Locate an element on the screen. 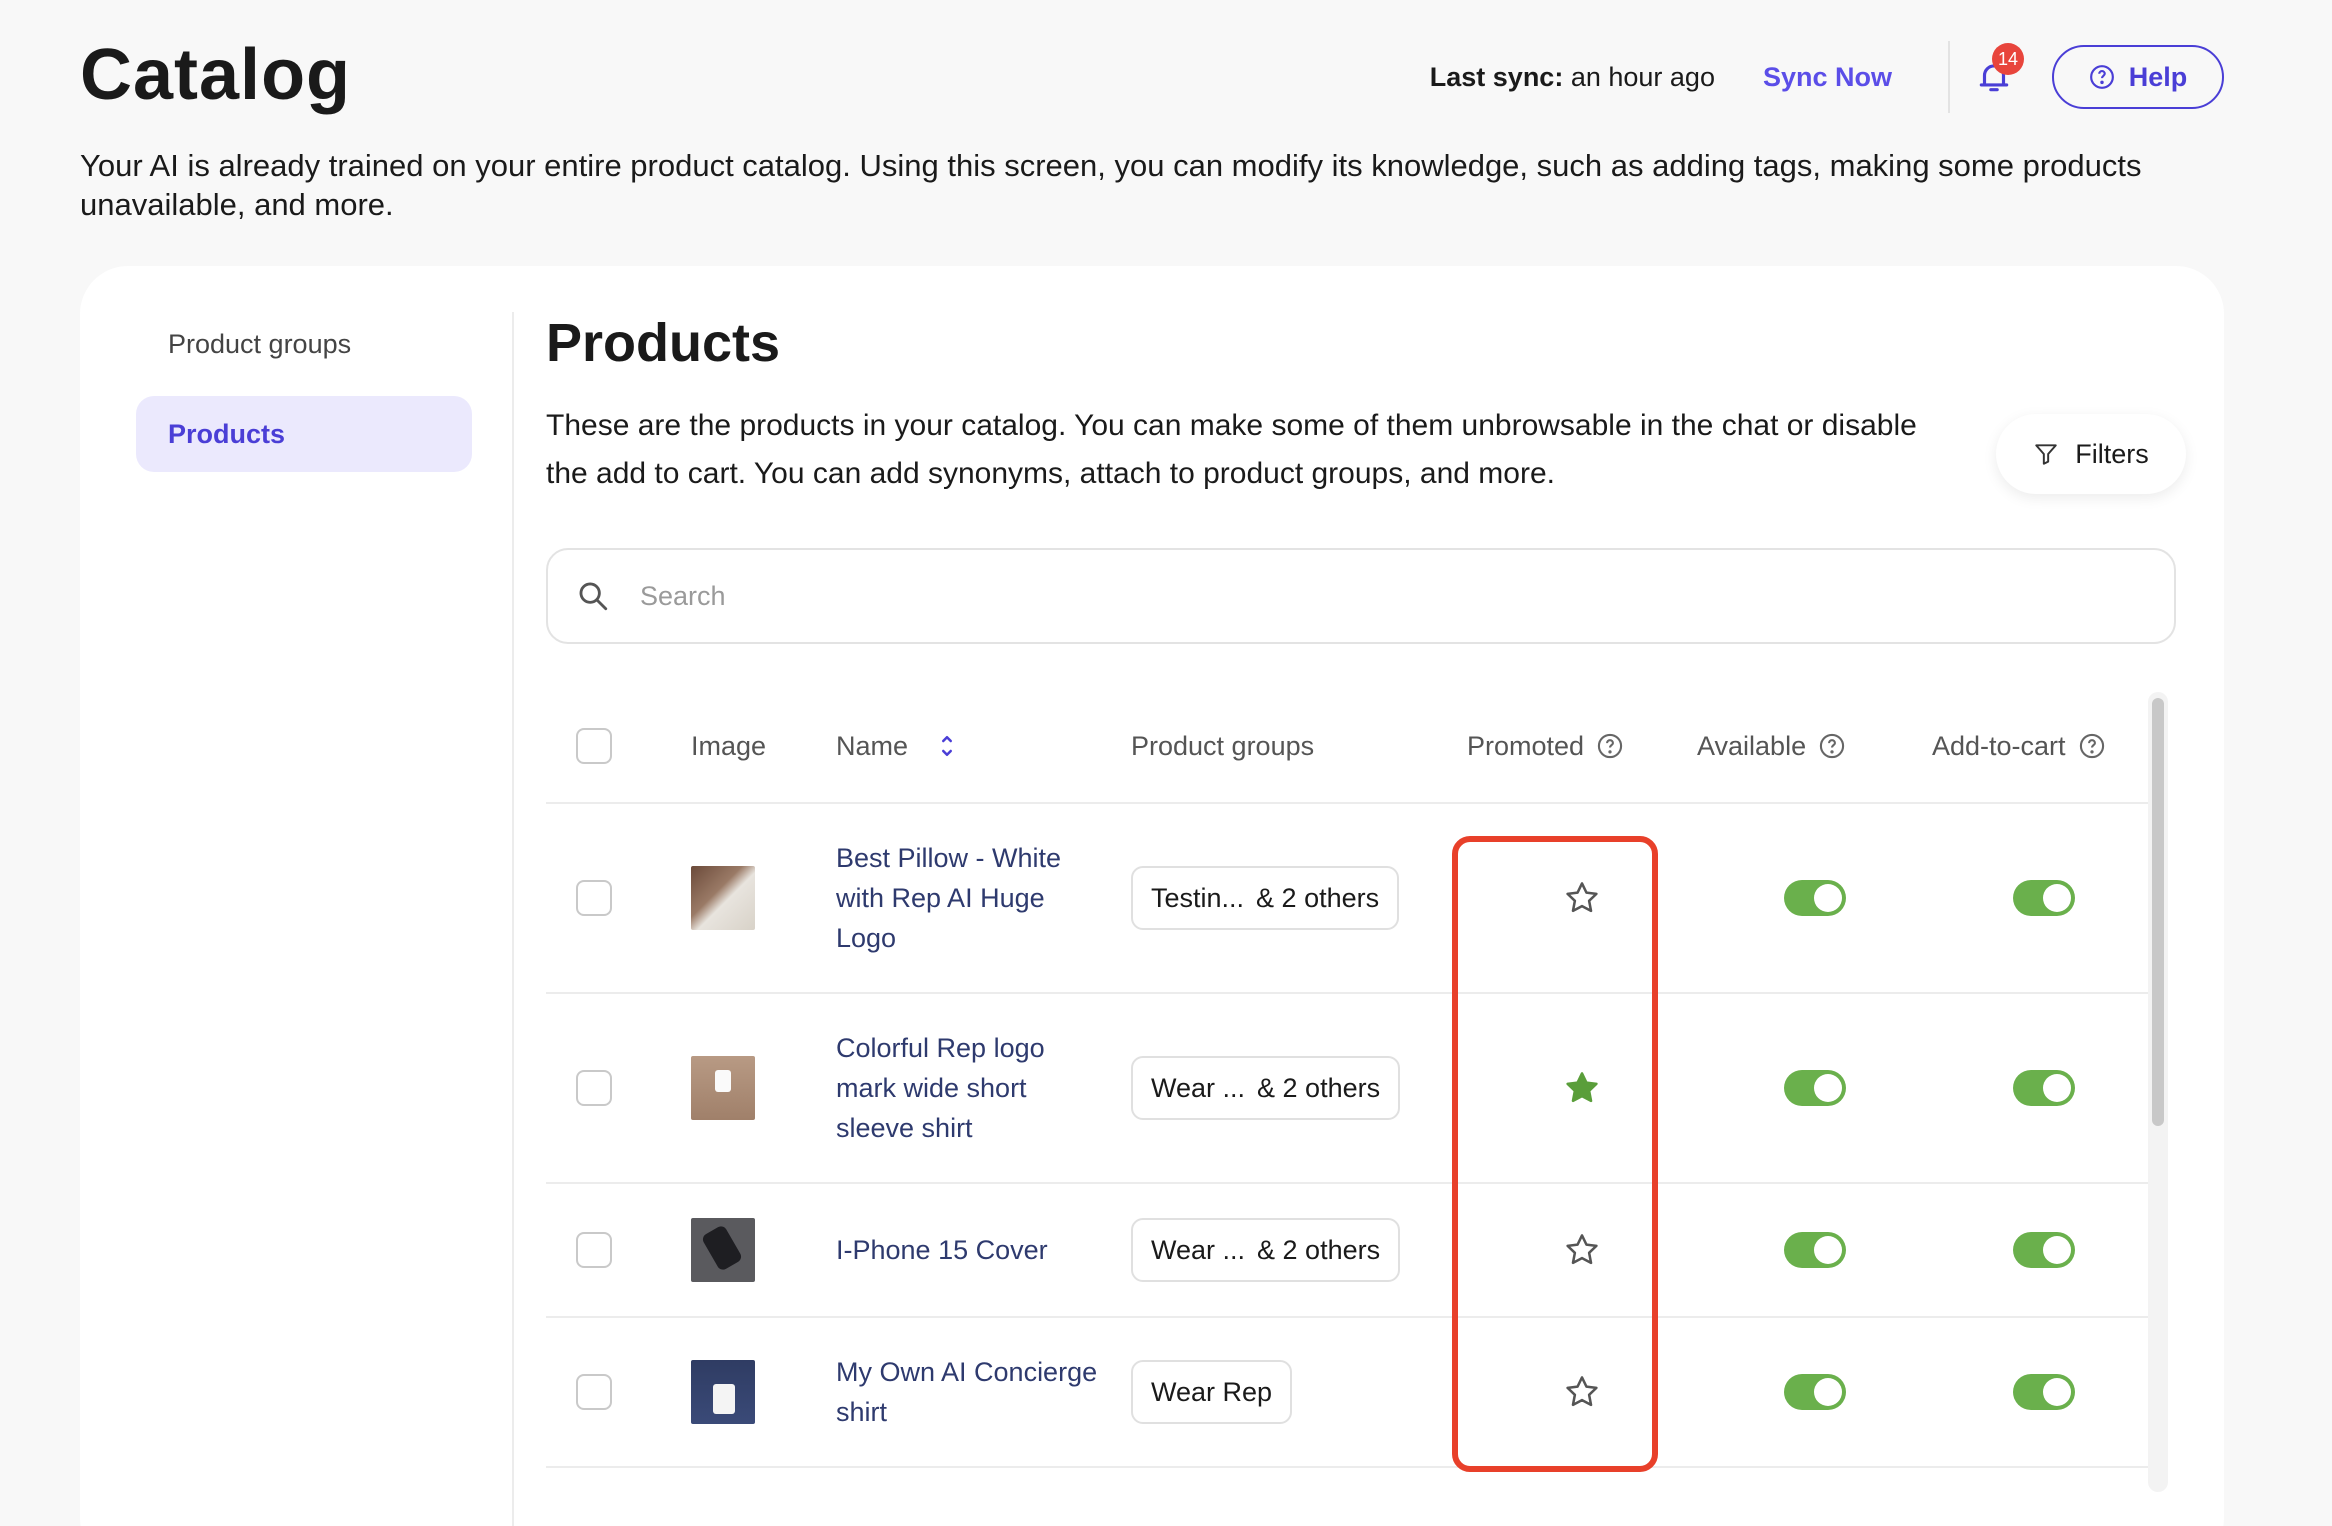 The height and width of the screenshot is (1526, 2332). product-name: I-Phone 15 Cover is located at coordinates (973, 1250).